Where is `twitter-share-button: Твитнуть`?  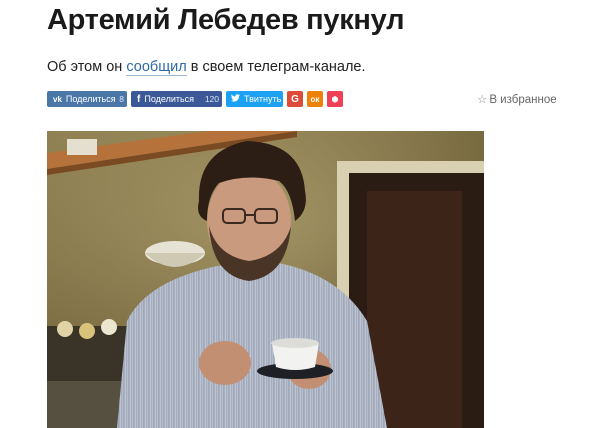
twitter-share-button: Твитнуть is located at coordinates (254, 99).